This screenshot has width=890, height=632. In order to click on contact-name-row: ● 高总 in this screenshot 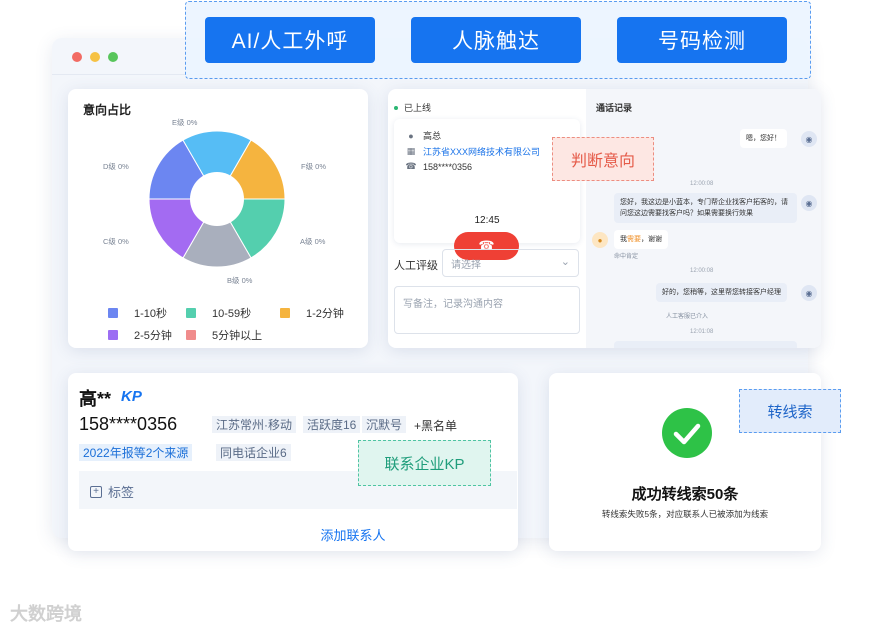, I will do `click(423, 135)`.